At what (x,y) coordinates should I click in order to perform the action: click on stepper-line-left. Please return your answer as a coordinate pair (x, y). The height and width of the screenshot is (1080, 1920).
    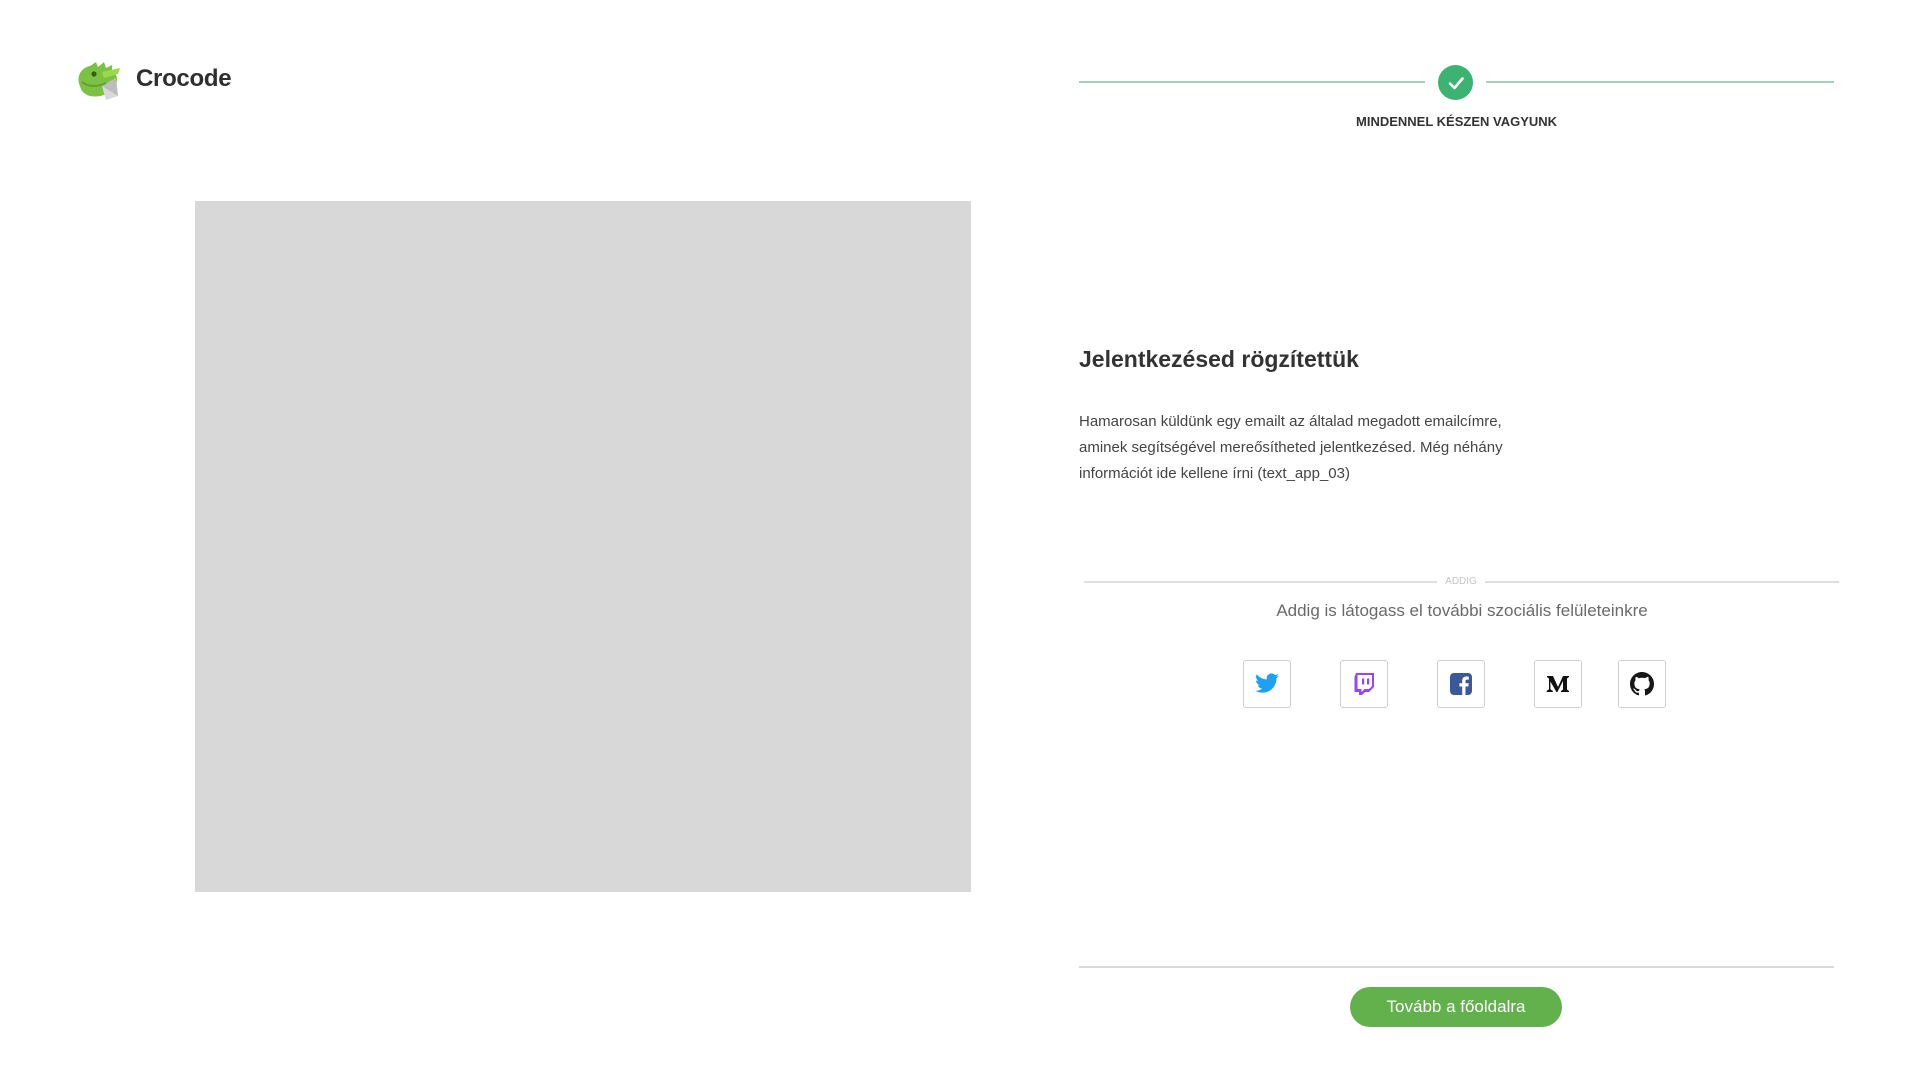
    Looking at the image, I should click on (1252, 82).